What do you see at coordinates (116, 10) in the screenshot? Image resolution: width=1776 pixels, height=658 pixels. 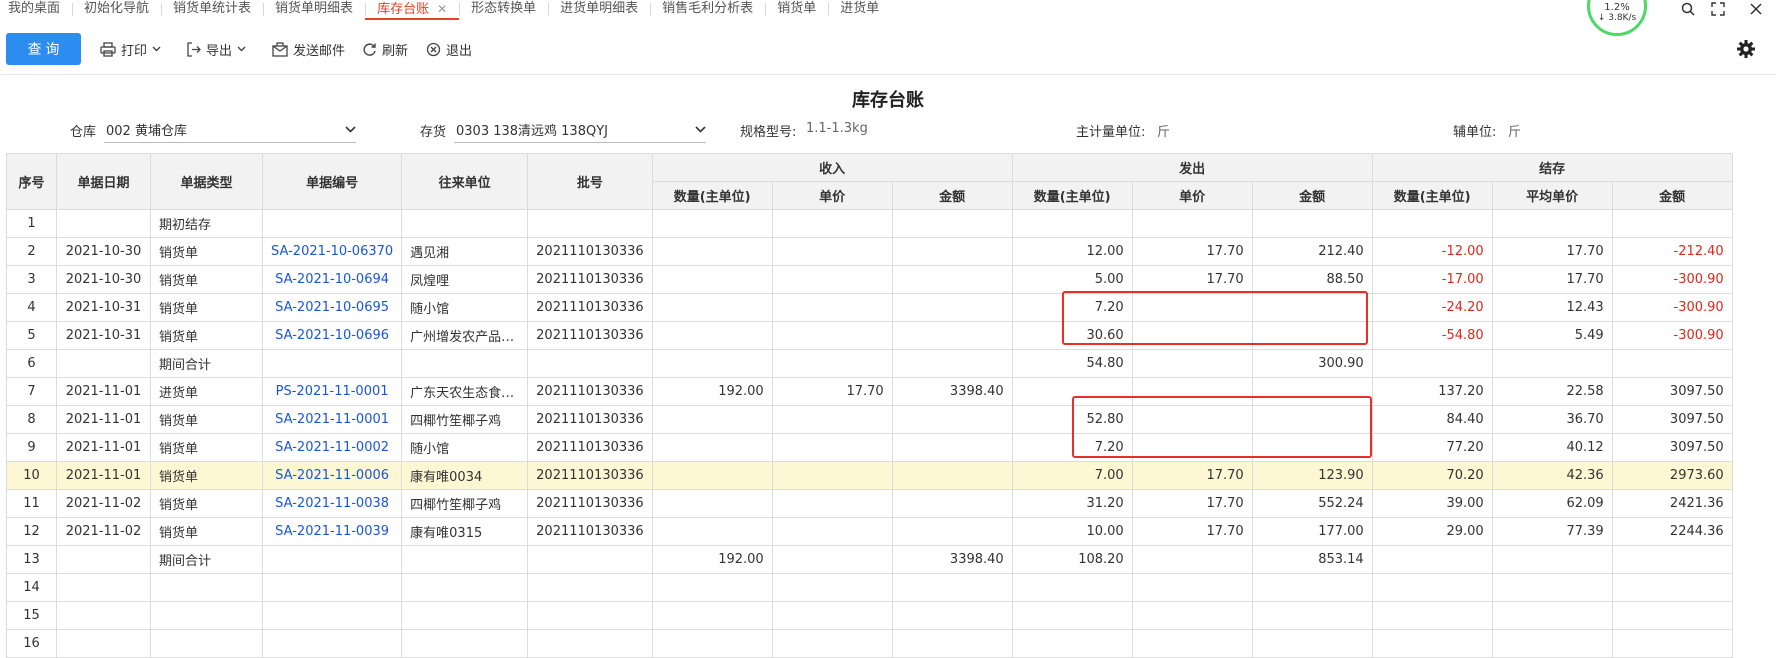 I see `tab-init-nav: 初始化导航` at bounding box center [116, 10].